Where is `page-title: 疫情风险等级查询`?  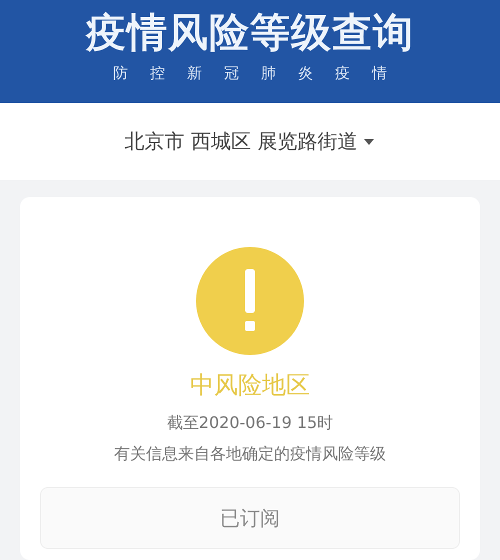 page-title: 疫情风险等级查询 is located at coordinates (250, 33).